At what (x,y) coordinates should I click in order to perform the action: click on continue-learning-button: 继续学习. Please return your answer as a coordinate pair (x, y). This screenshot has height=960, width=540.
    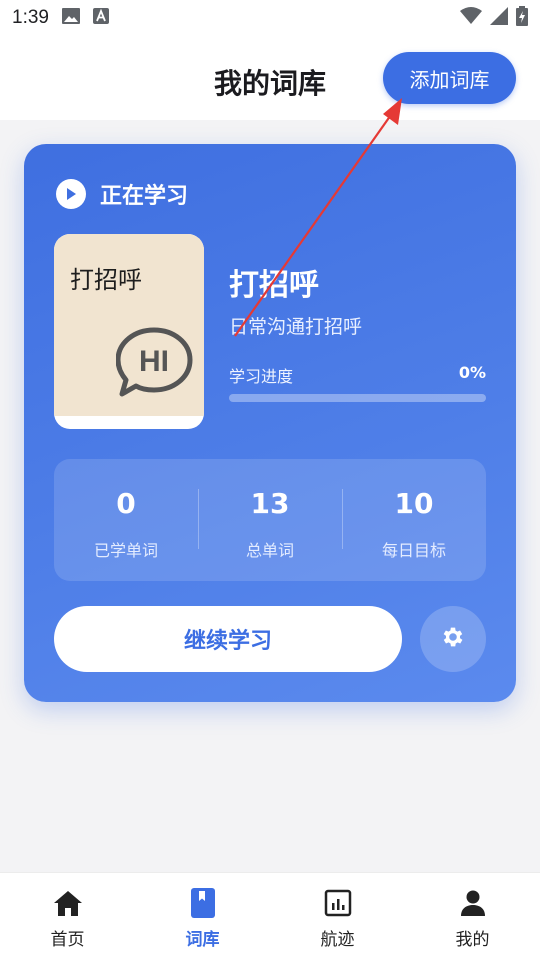
    Looking at the image, I should click on (228, 639).